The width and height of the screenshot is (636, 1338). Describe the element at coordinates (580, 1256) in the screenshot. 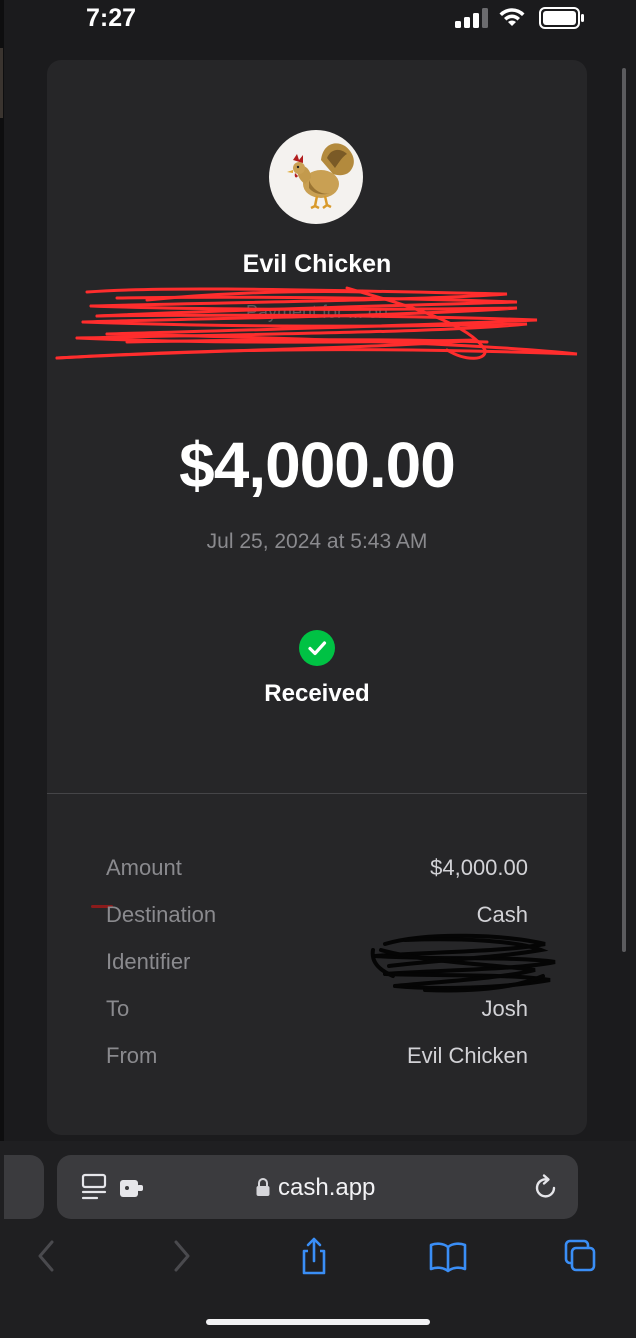

I see `tabs-icon` at that location.